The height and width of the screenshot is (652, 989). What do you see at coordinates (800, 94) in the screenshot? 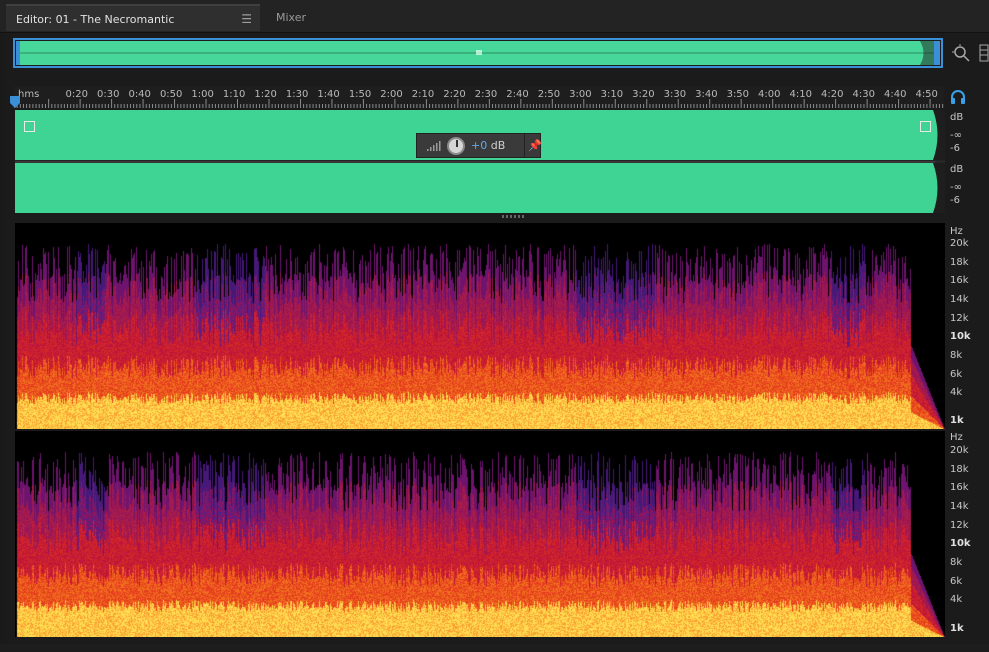
I see `ruler-tick-label: 4:10` at bounding box center [800, 94].